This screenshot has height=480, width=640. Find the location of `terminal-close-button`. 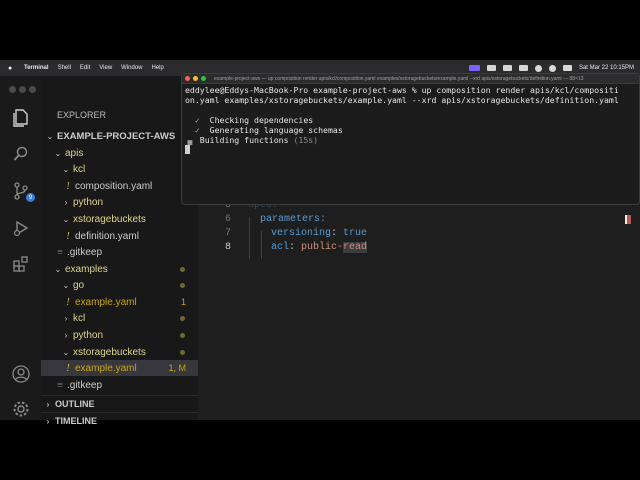

terminal-close-button is located at coordinates (187, 78).